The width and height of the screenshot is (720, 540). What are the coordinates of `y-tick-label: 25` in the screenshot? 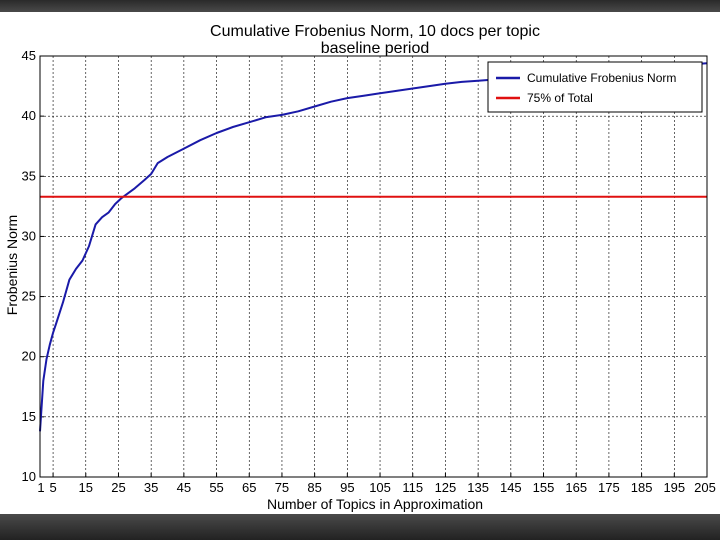 It's located at (29, 296).